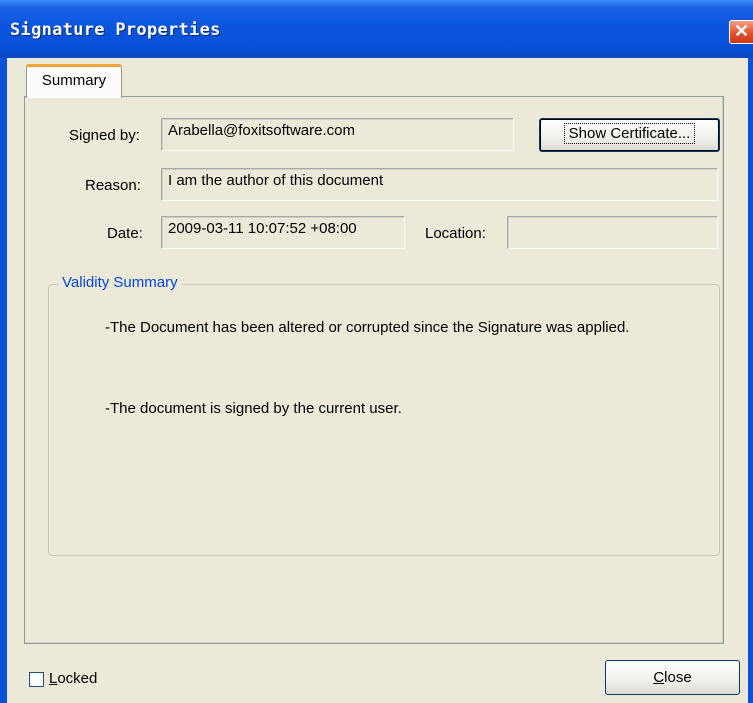  I want to click on window-title: Signature Properties, so click(115, 30).